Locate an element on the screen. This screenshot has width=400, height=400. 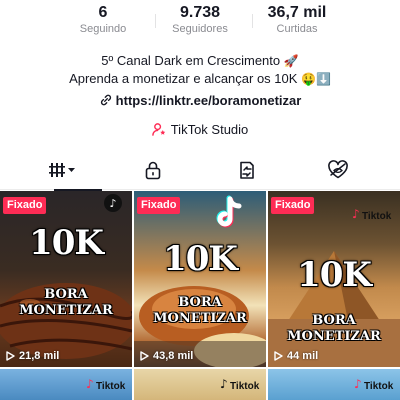
bio-line-1: 5º Canal Dark em Crescimento 🚀 is located at coordinates (200, 61).